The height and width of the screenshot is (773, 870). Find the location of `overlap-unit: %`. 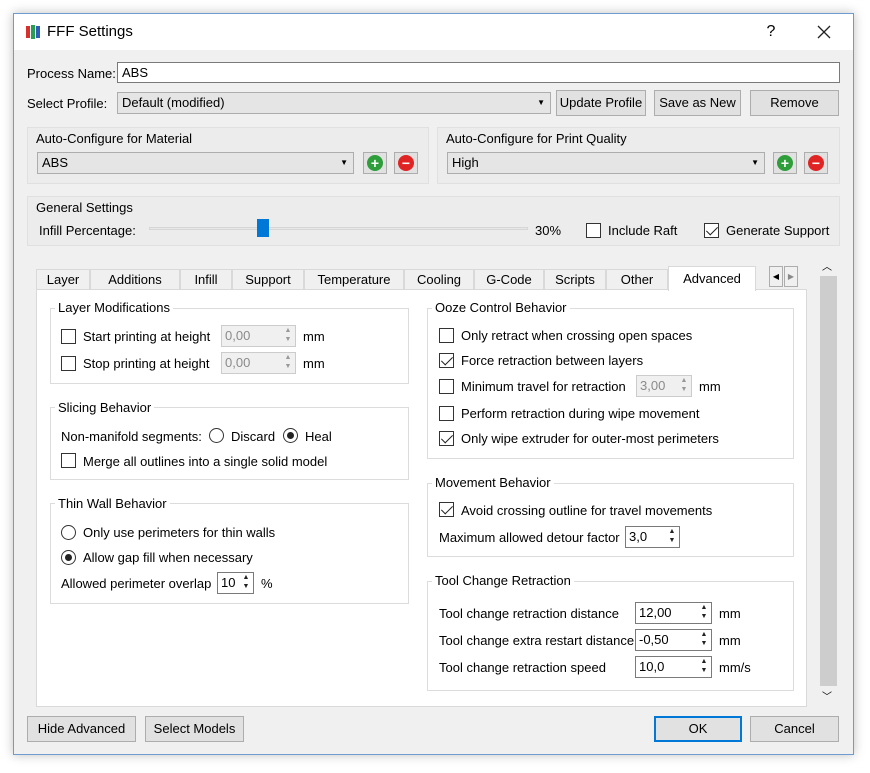

overlap-unit: % is located at coordinates (267, 583).